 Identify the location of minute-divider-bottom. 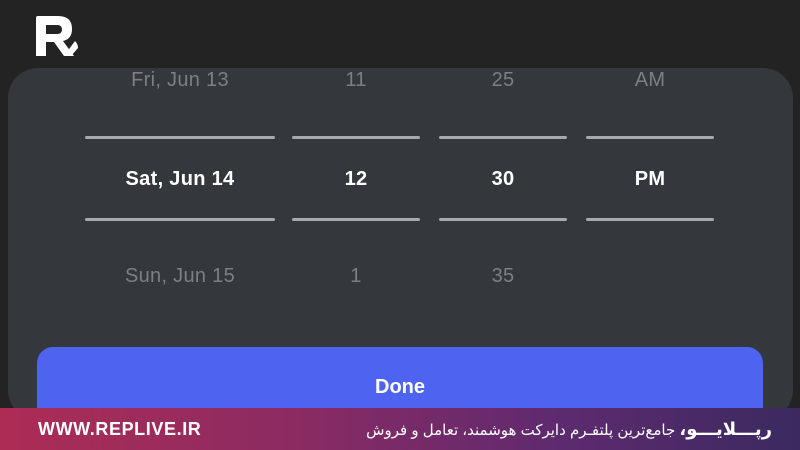
(503, 219).